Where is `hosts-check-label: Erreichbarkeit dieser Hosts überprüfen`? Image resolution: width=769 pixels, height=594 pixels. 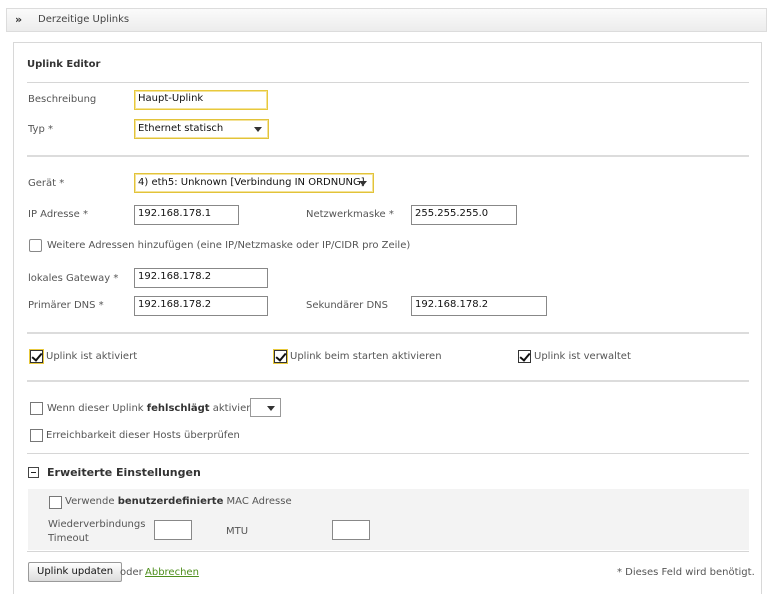
hosts-check-label: Erreichbarkeit dieser Hosts überprüfen is located at coordinates (143, 435).